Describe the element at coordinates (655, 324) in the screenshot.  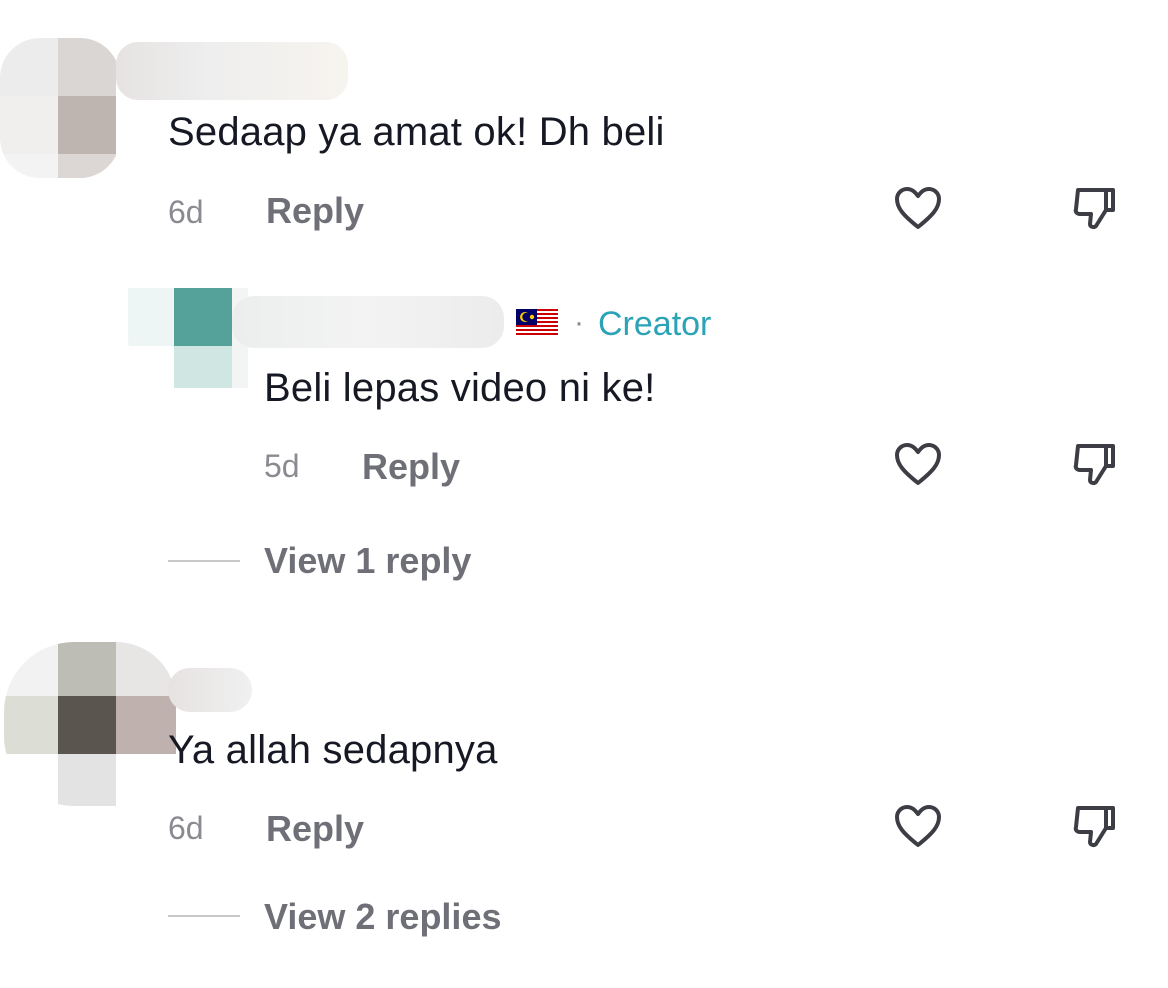
I see `creator-badge: Creator` at that location.